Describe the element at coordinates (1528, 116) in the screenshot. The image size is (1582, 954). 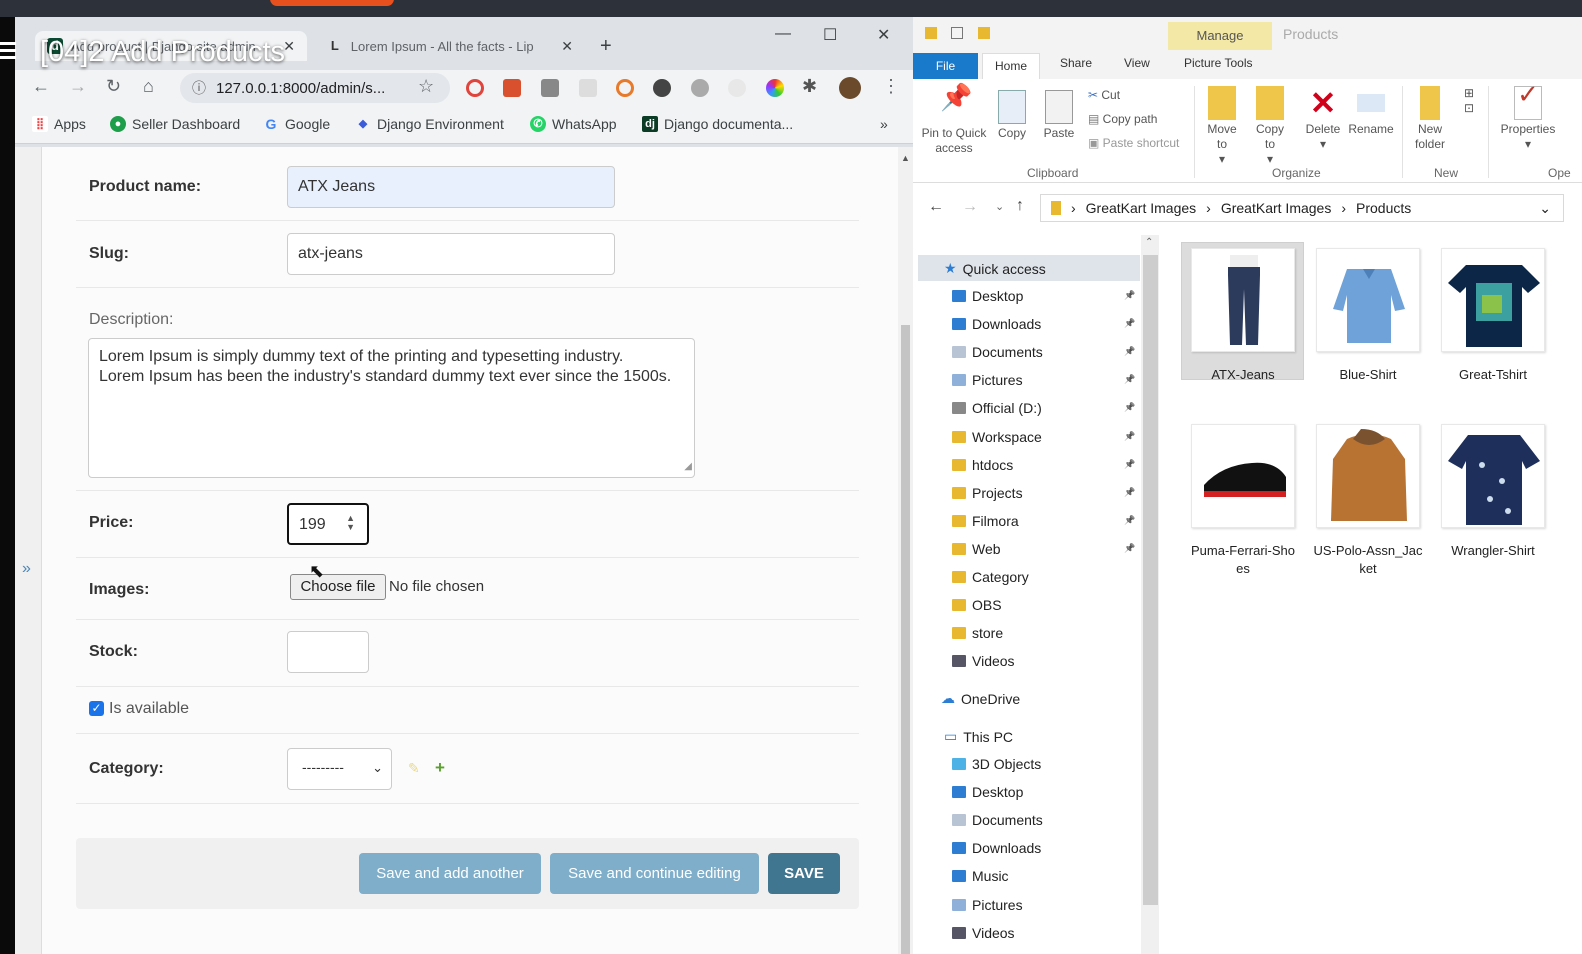
I see `properties-button: ✓ Properties ▾` at that location.